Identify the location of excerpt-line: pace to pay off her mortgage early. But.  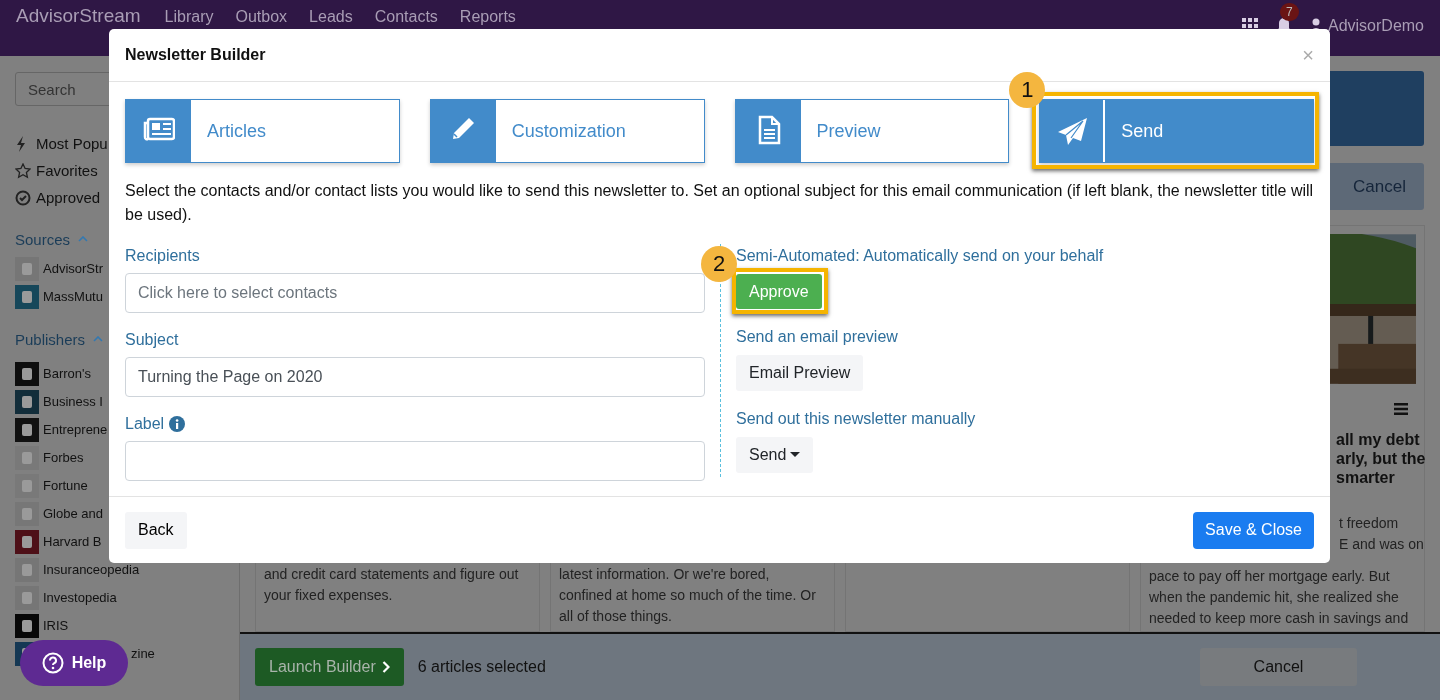
(1270, 576).